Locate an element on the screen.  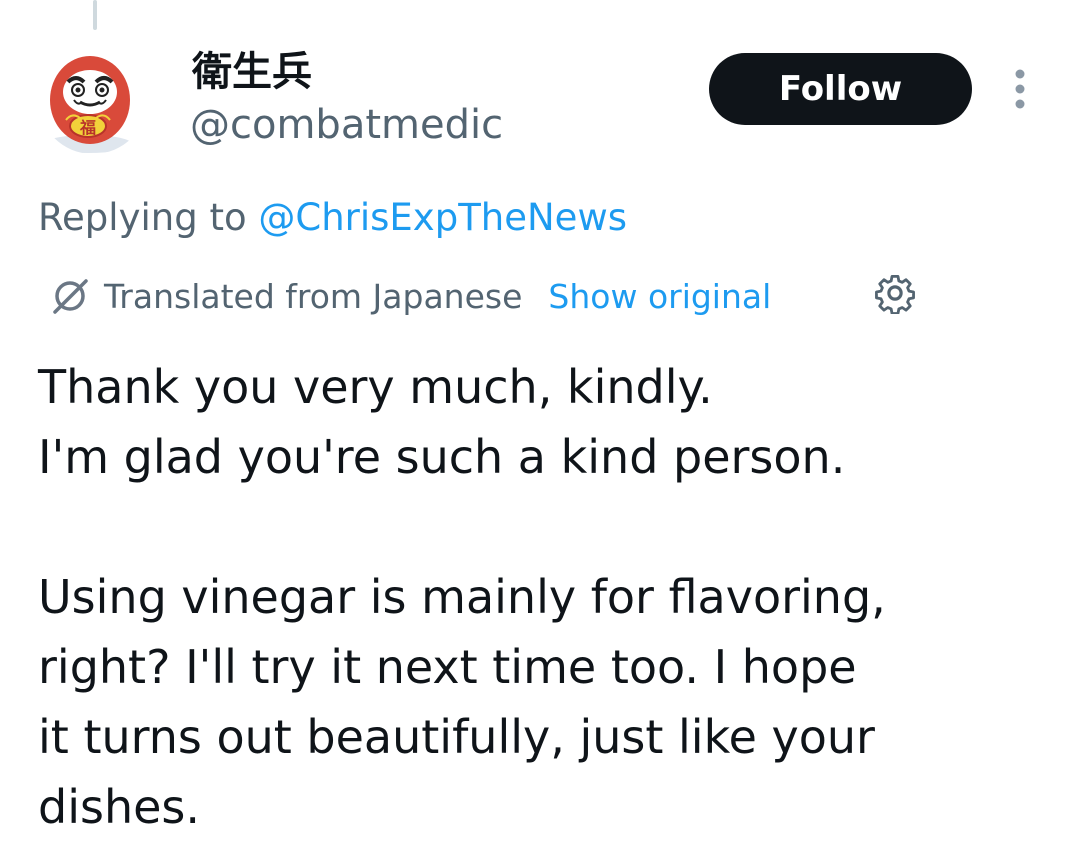
more-vertical-icon is located at coordinates (1020, 89).